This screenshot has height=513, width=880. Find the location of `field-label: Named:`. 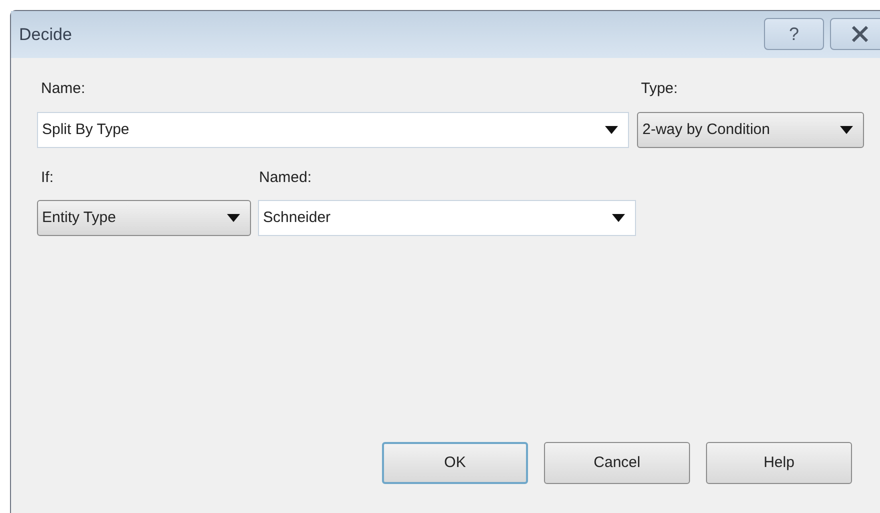

field-label: Named: is located at coordinates (285, 177).